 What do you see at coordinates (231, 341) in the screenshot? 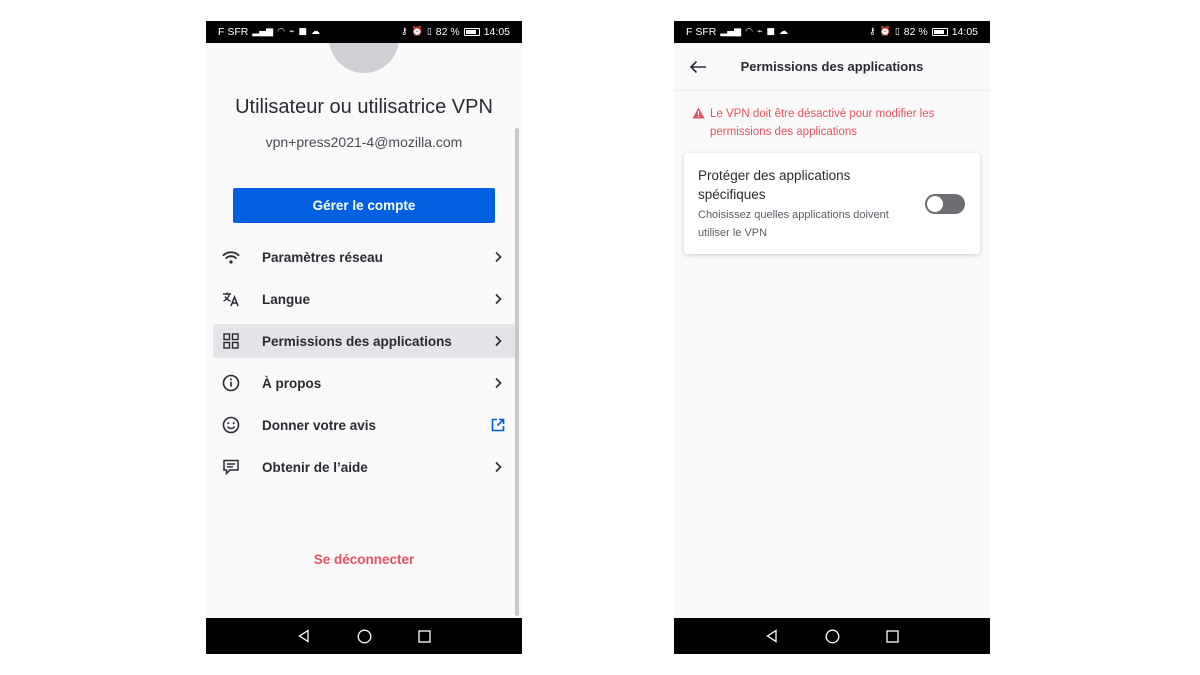
I see `apps-grid-icon` at bounding box center [231, 341].